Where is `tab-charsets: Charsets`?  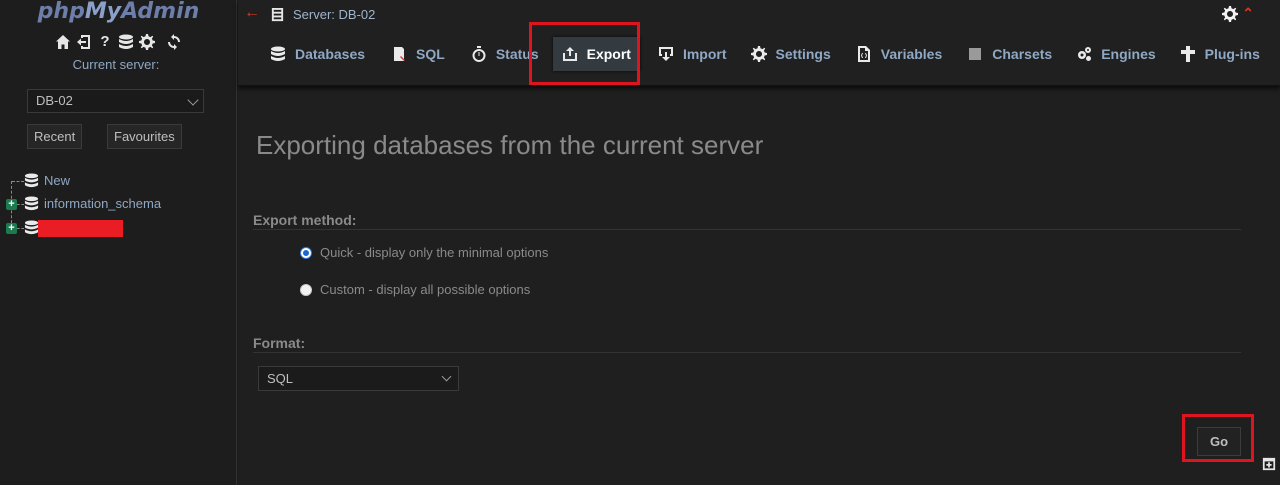 tab-charsets: Charsets is located at coordinates (1009, 54).